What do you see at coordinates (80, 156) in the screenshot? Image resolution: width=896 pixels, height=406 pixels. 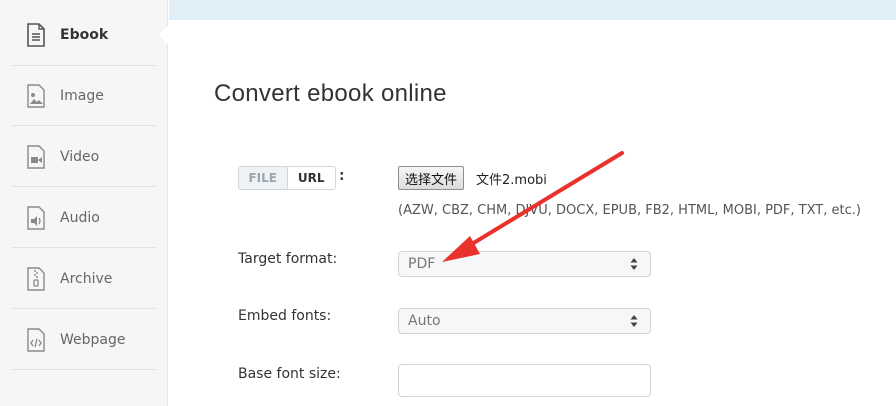 I see `sidebar-item-label: Video` at bounding box center [80, 156].